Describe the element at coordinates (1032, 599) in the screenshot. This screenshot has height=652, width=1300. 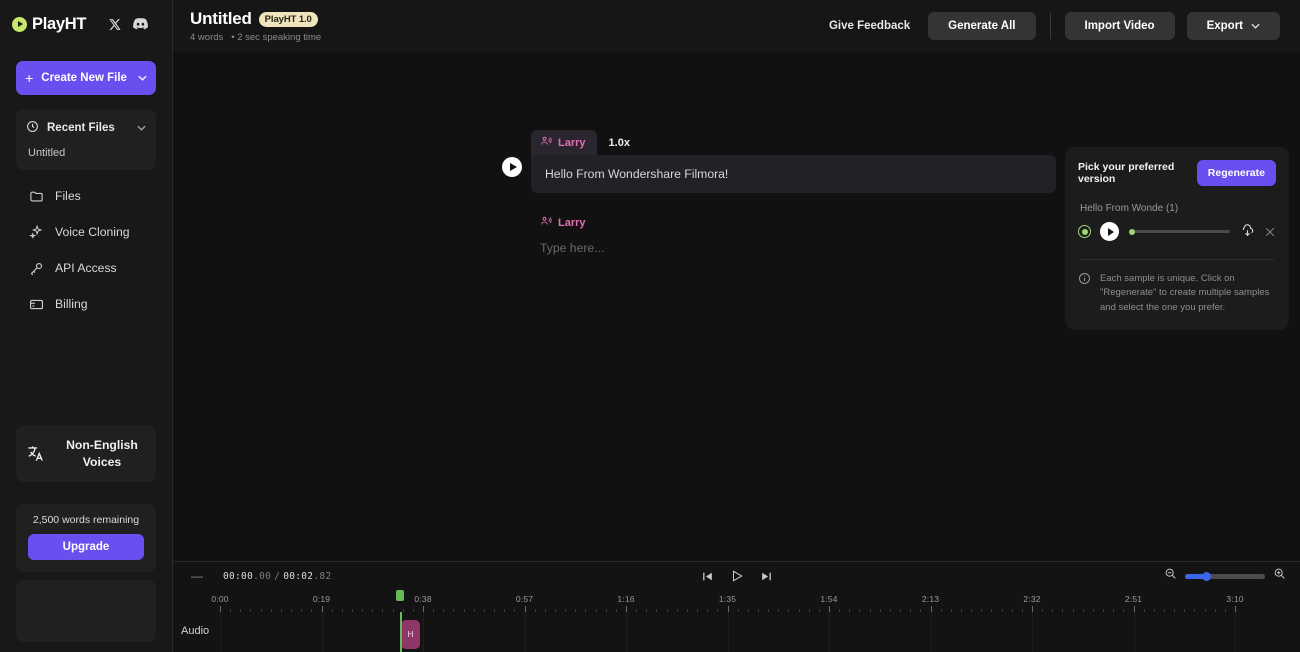
I see `ruler-tick-label: 2:32` at that location.